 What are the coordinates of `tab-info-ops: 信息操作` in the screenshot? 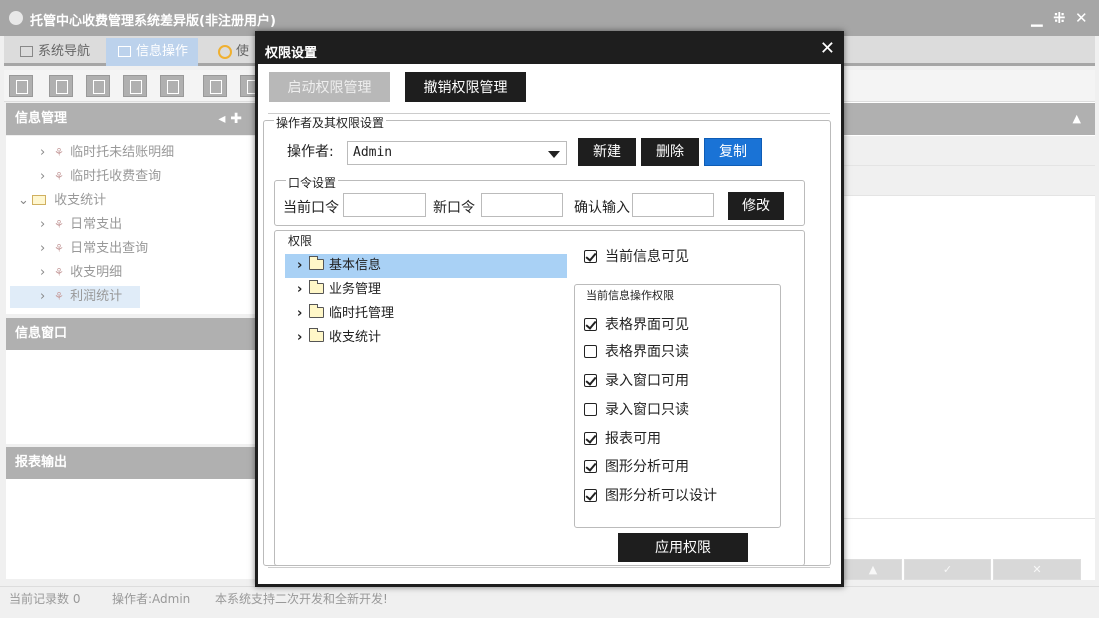 It's located at (152, 52).